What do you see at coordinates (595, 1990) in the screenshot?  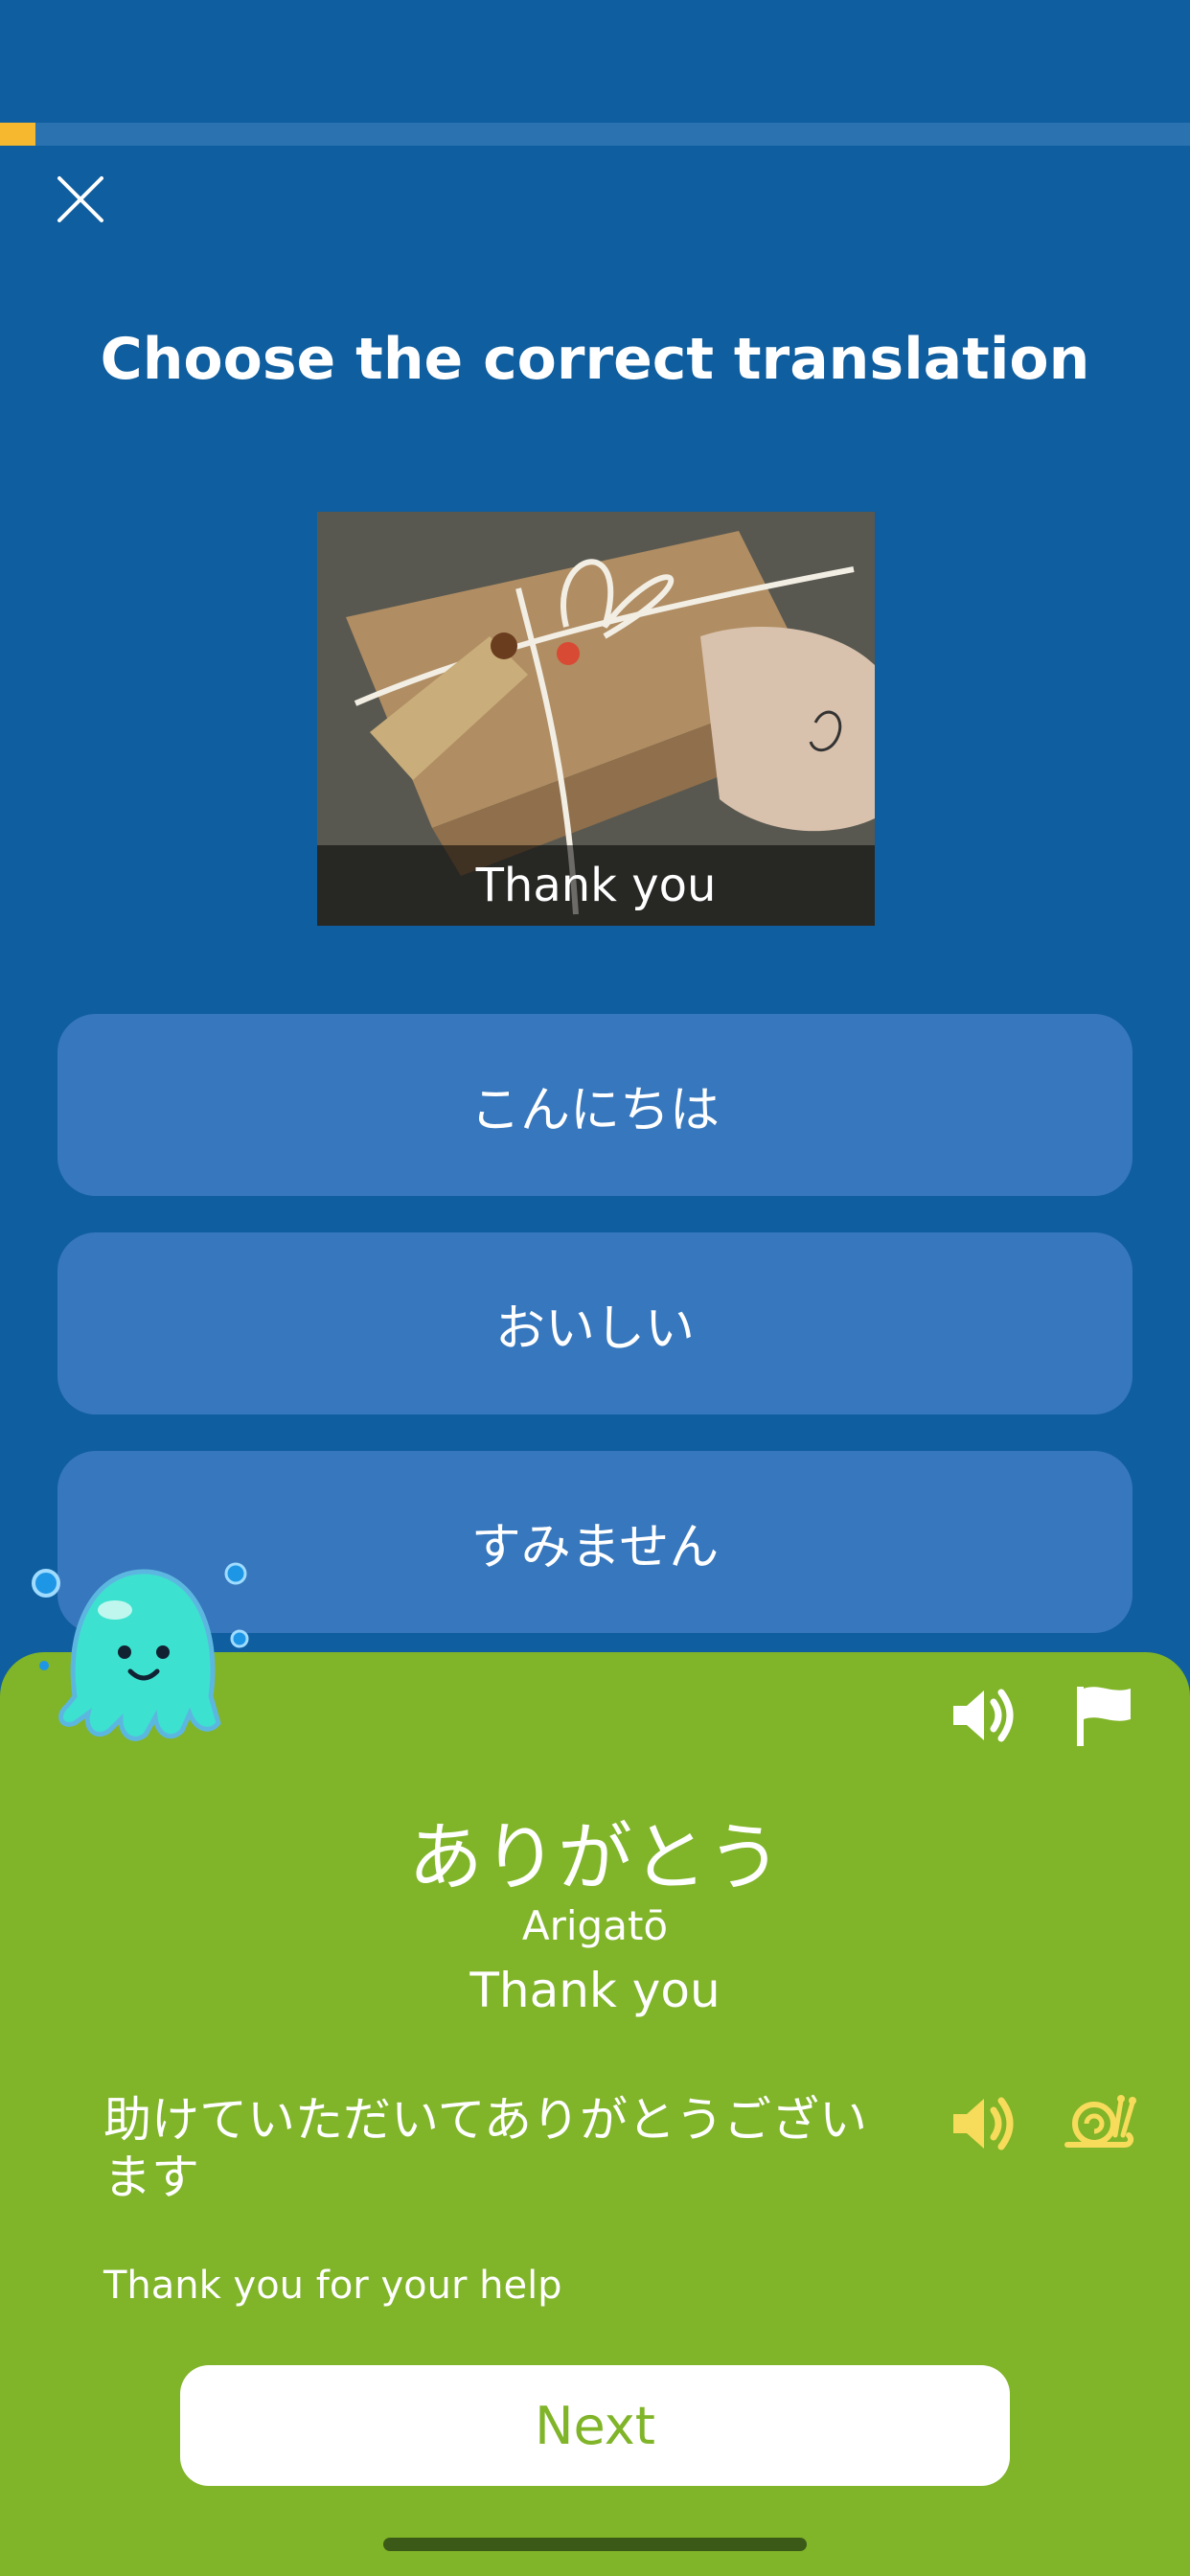 I see `answer-word-english: Thank you` at bounding box center [595, 1990].